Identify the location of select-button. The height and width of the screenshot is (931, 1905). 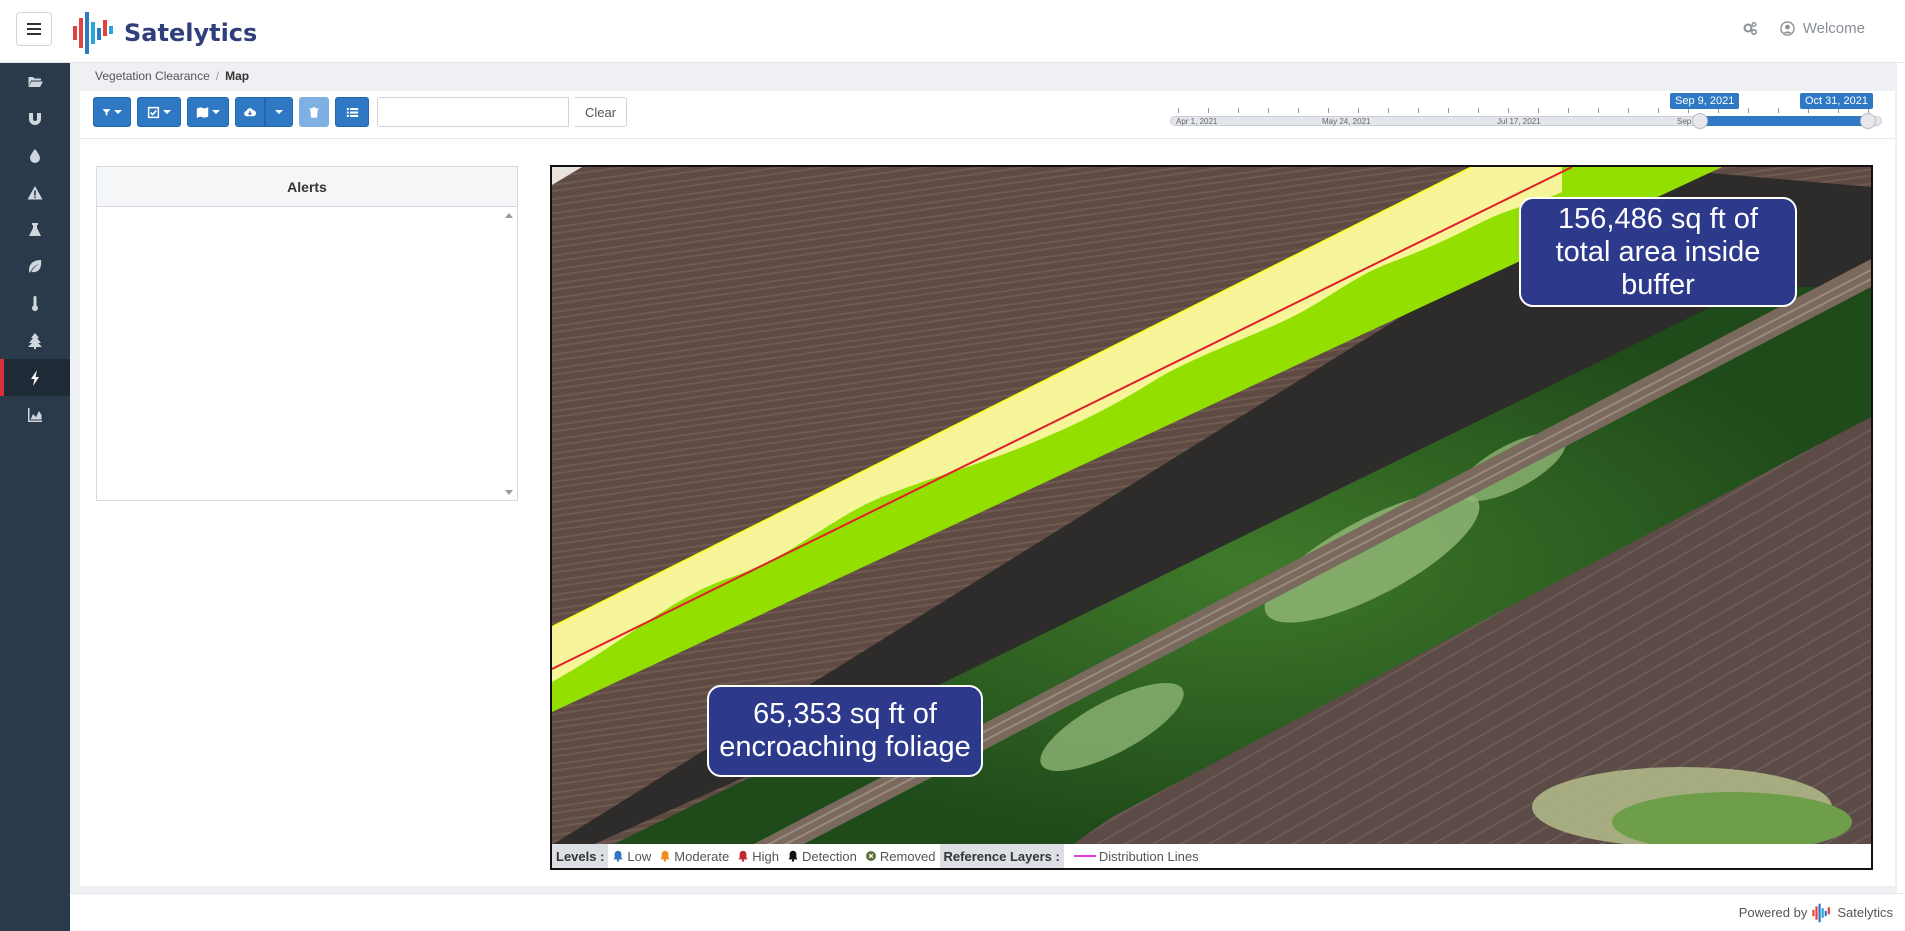
(159, 112).